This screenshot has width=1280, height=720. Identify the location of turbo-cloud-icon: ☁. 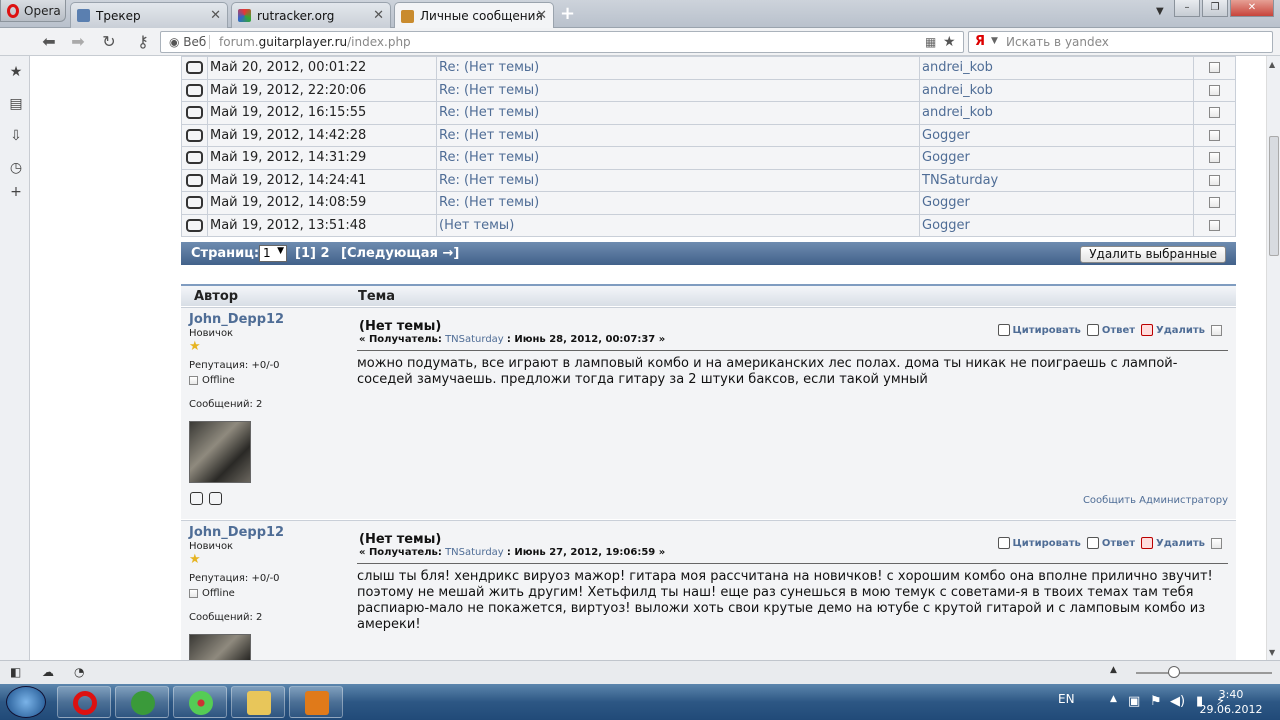
(48, 672).